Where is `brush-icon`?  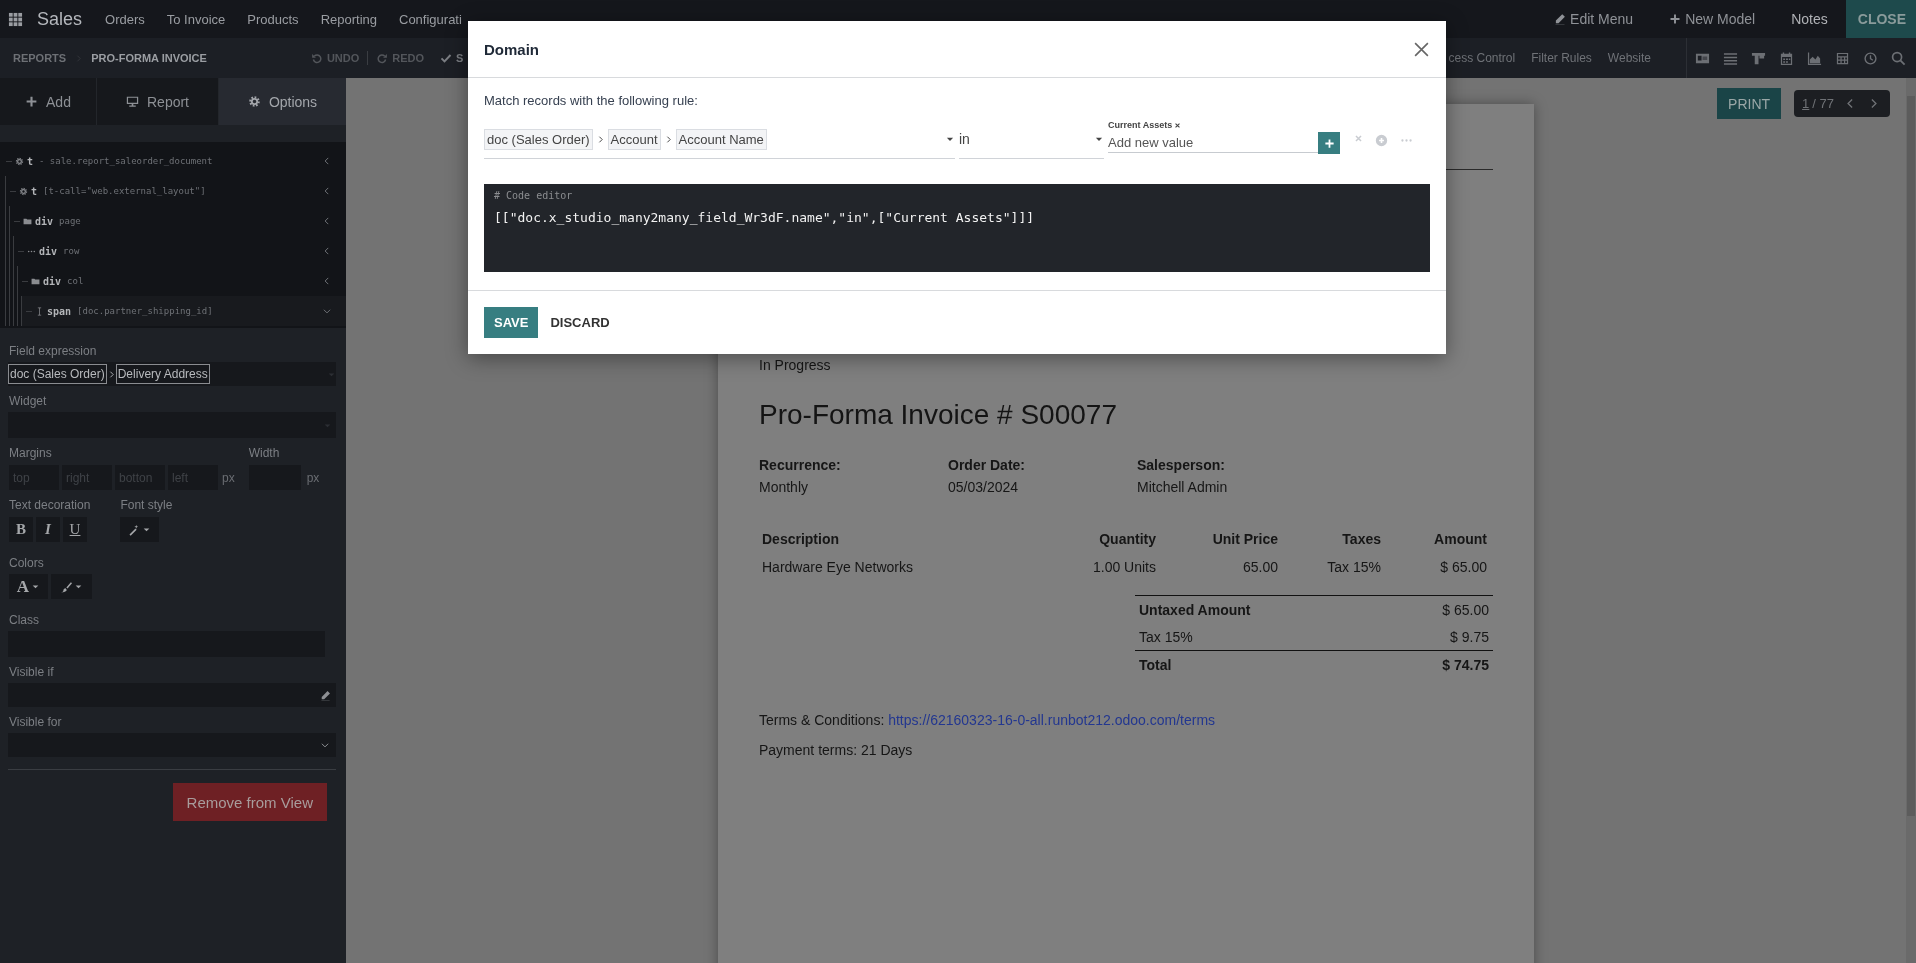
brush-icon is located at coordinates (66, 586).